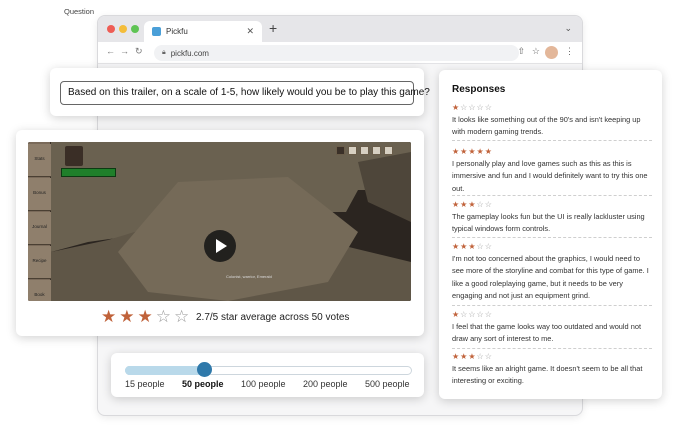 This screenshot has height=431, width=680. What do you see at coordinates (156, 31) in the screenshot?
I see `pickfu-favicon-icon` at bounding box center [156, 31].